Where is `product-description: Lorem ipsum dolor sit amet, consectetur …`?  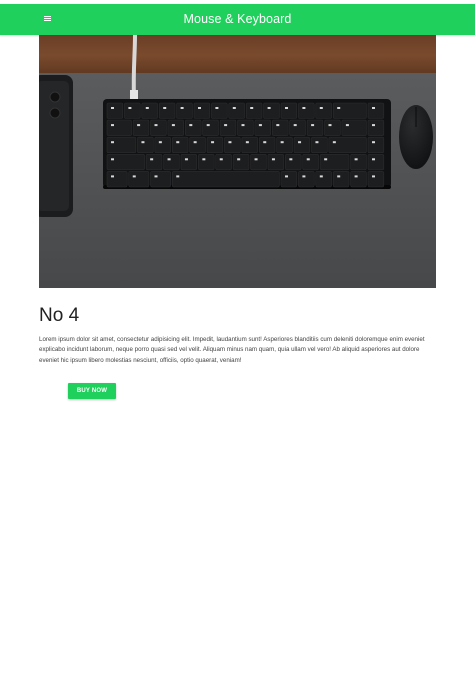 product-description: Lorem ipsum dolor sit amet, consectetur … is located at coordinates (232, 350).